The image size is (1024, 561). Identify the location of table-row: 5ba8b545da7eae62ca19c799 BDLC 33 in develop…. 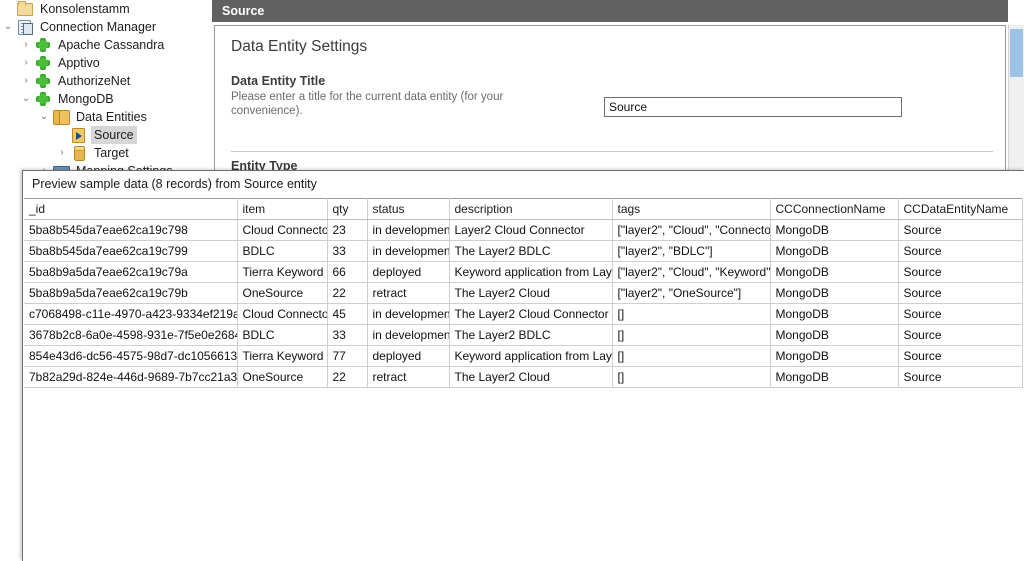
(523, 251).